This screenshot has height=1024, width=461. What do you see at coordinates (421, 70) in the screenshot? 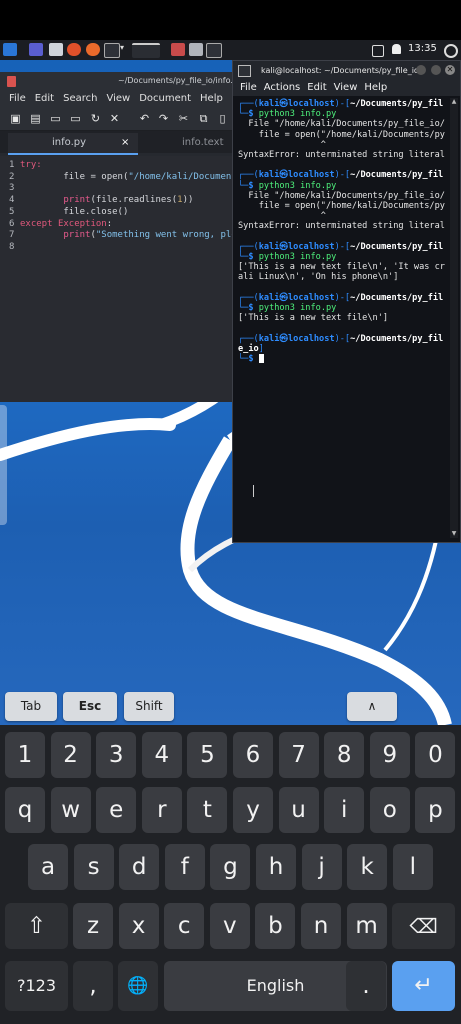
I see `minimize-icon` at bounding box center [421, 70].